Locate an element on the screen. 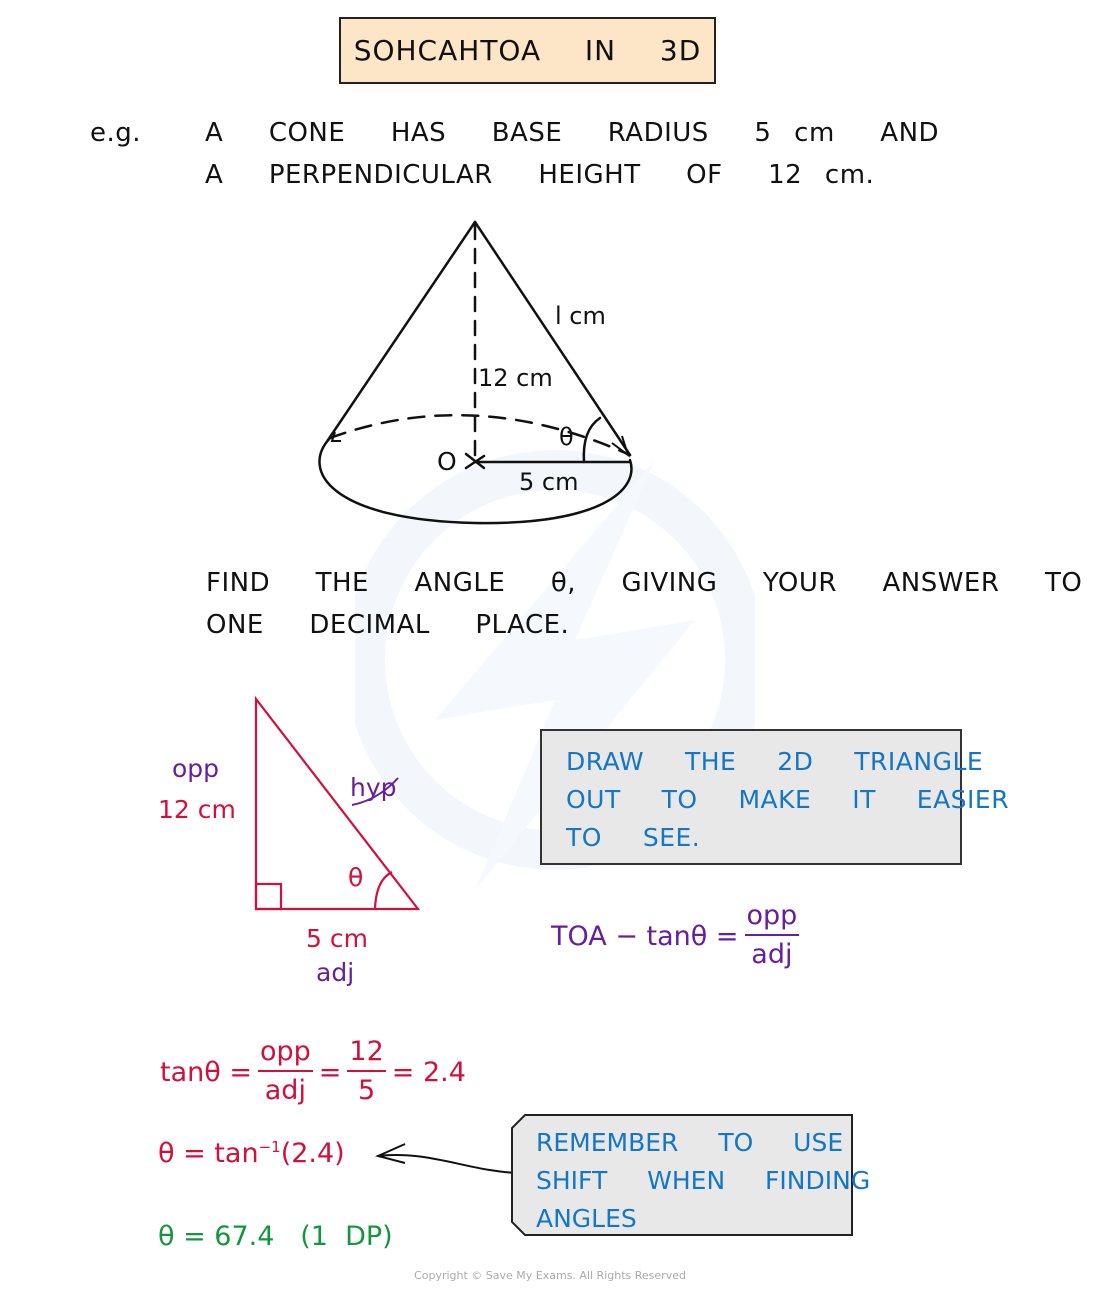  note-shift-line-2: SHIFT WHEN FINDING is located at coordinates (703, 1180).